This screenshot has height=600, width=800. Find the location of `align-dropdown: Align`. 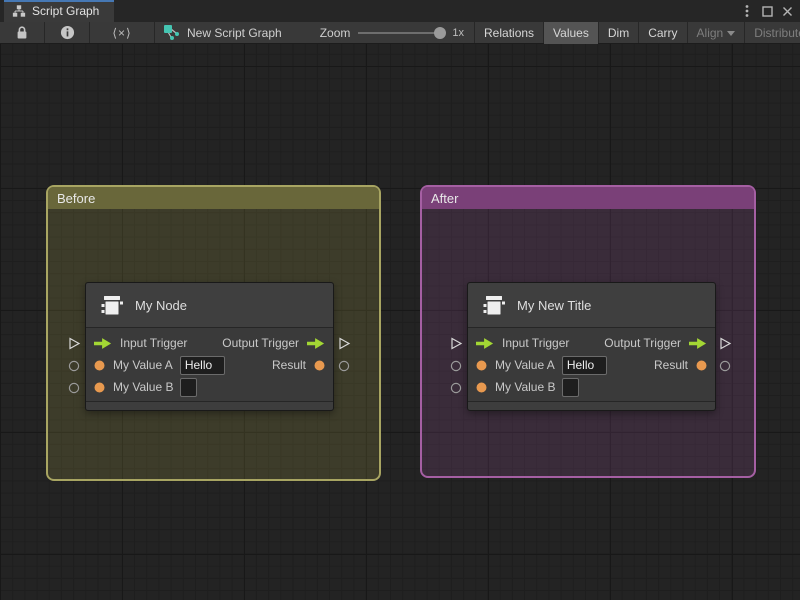

align-dropdown: Align is located at coordinates (716, 33).